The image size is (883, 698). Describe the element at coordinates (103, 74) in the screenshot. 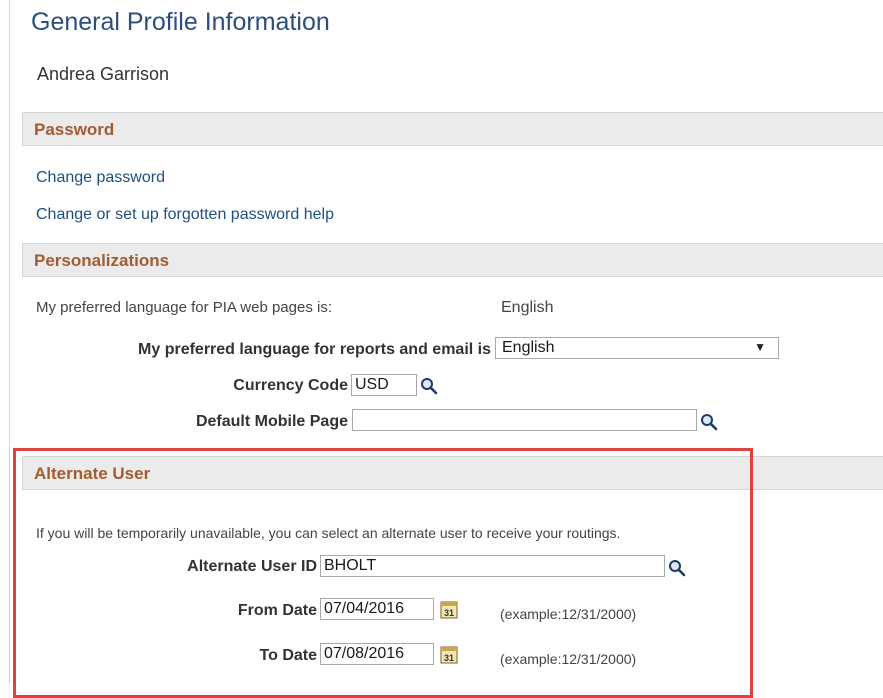

I see `user-name: Andrea Garrison` at that location.